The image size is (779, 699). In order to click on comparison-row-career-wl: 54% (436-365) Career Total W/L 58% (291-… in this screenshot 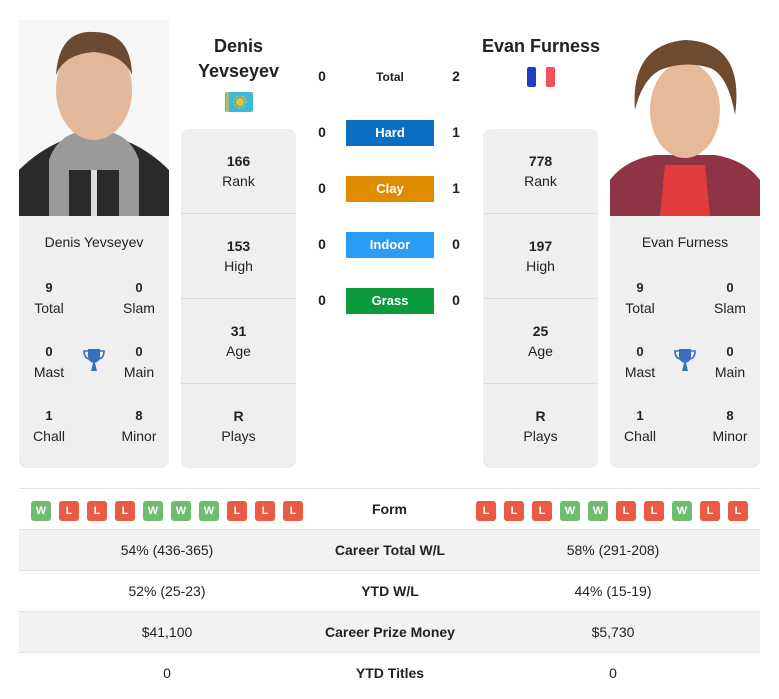, I will do `click(389, 550)`.